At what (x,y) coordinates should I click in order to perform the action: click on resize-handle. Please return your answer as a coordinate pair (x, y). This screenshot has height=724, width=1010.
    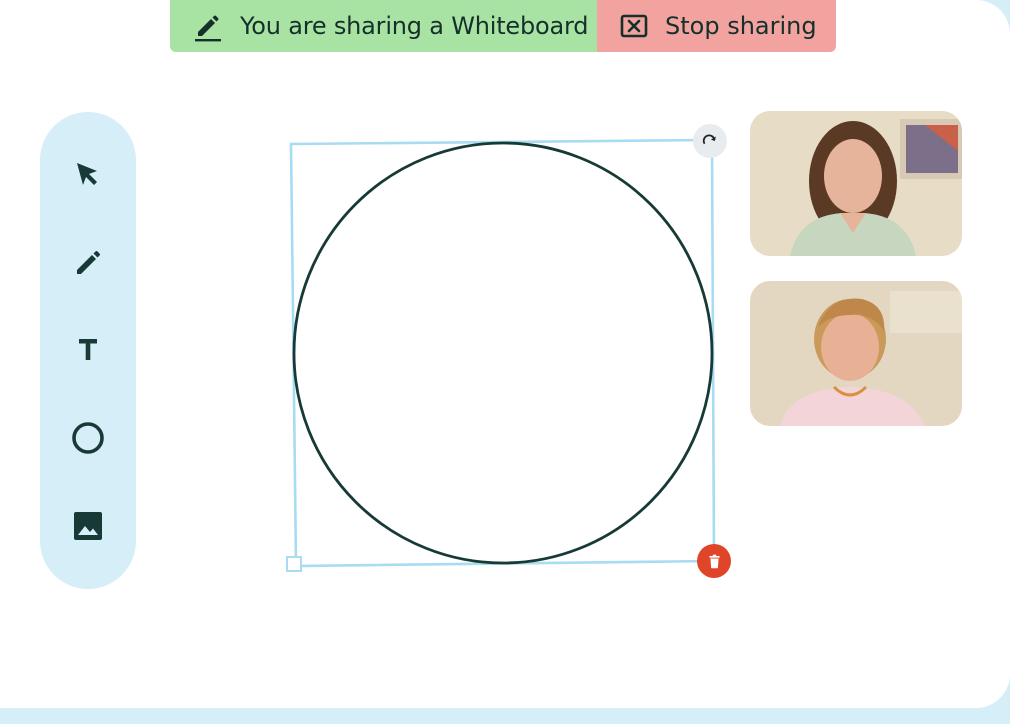
    Looking at the image, I should click on (294, 564).